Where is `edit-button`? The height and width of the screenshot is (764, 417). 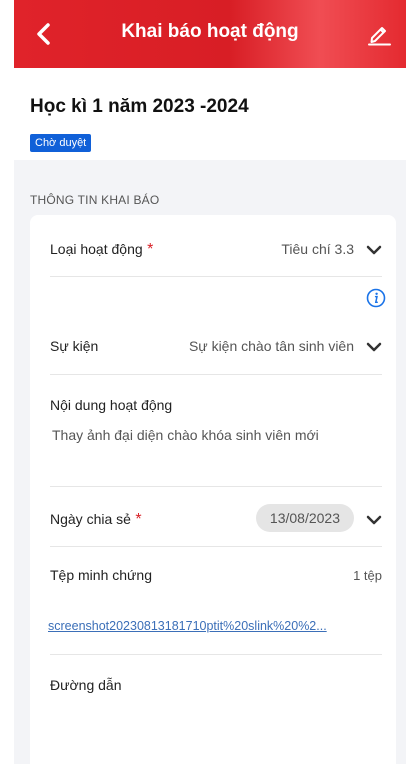 edit-button is located at coordinates (379, 33).